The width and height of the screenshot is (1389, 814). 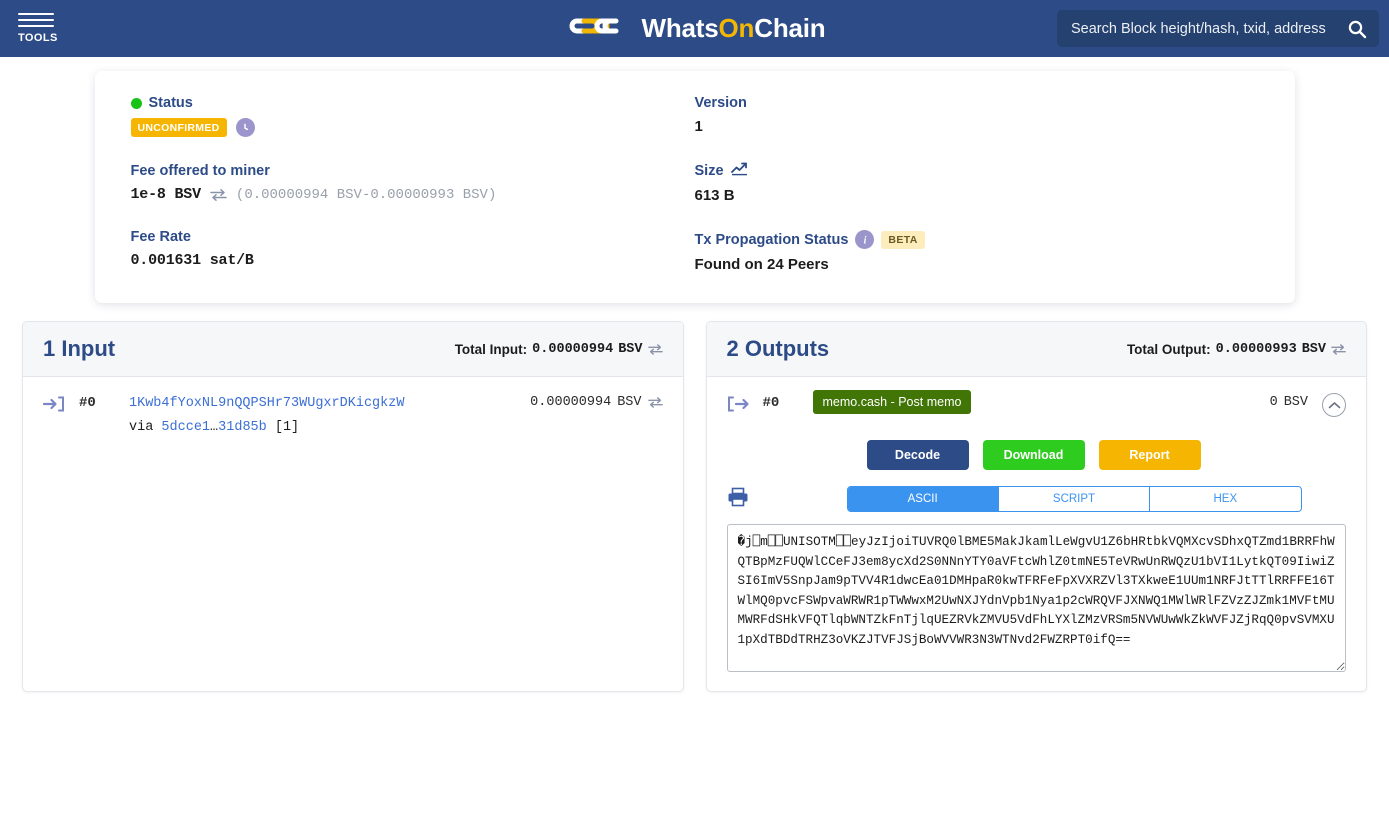 I want to click on brand-title: WhatsOnChain, so click(x=734, y=28).